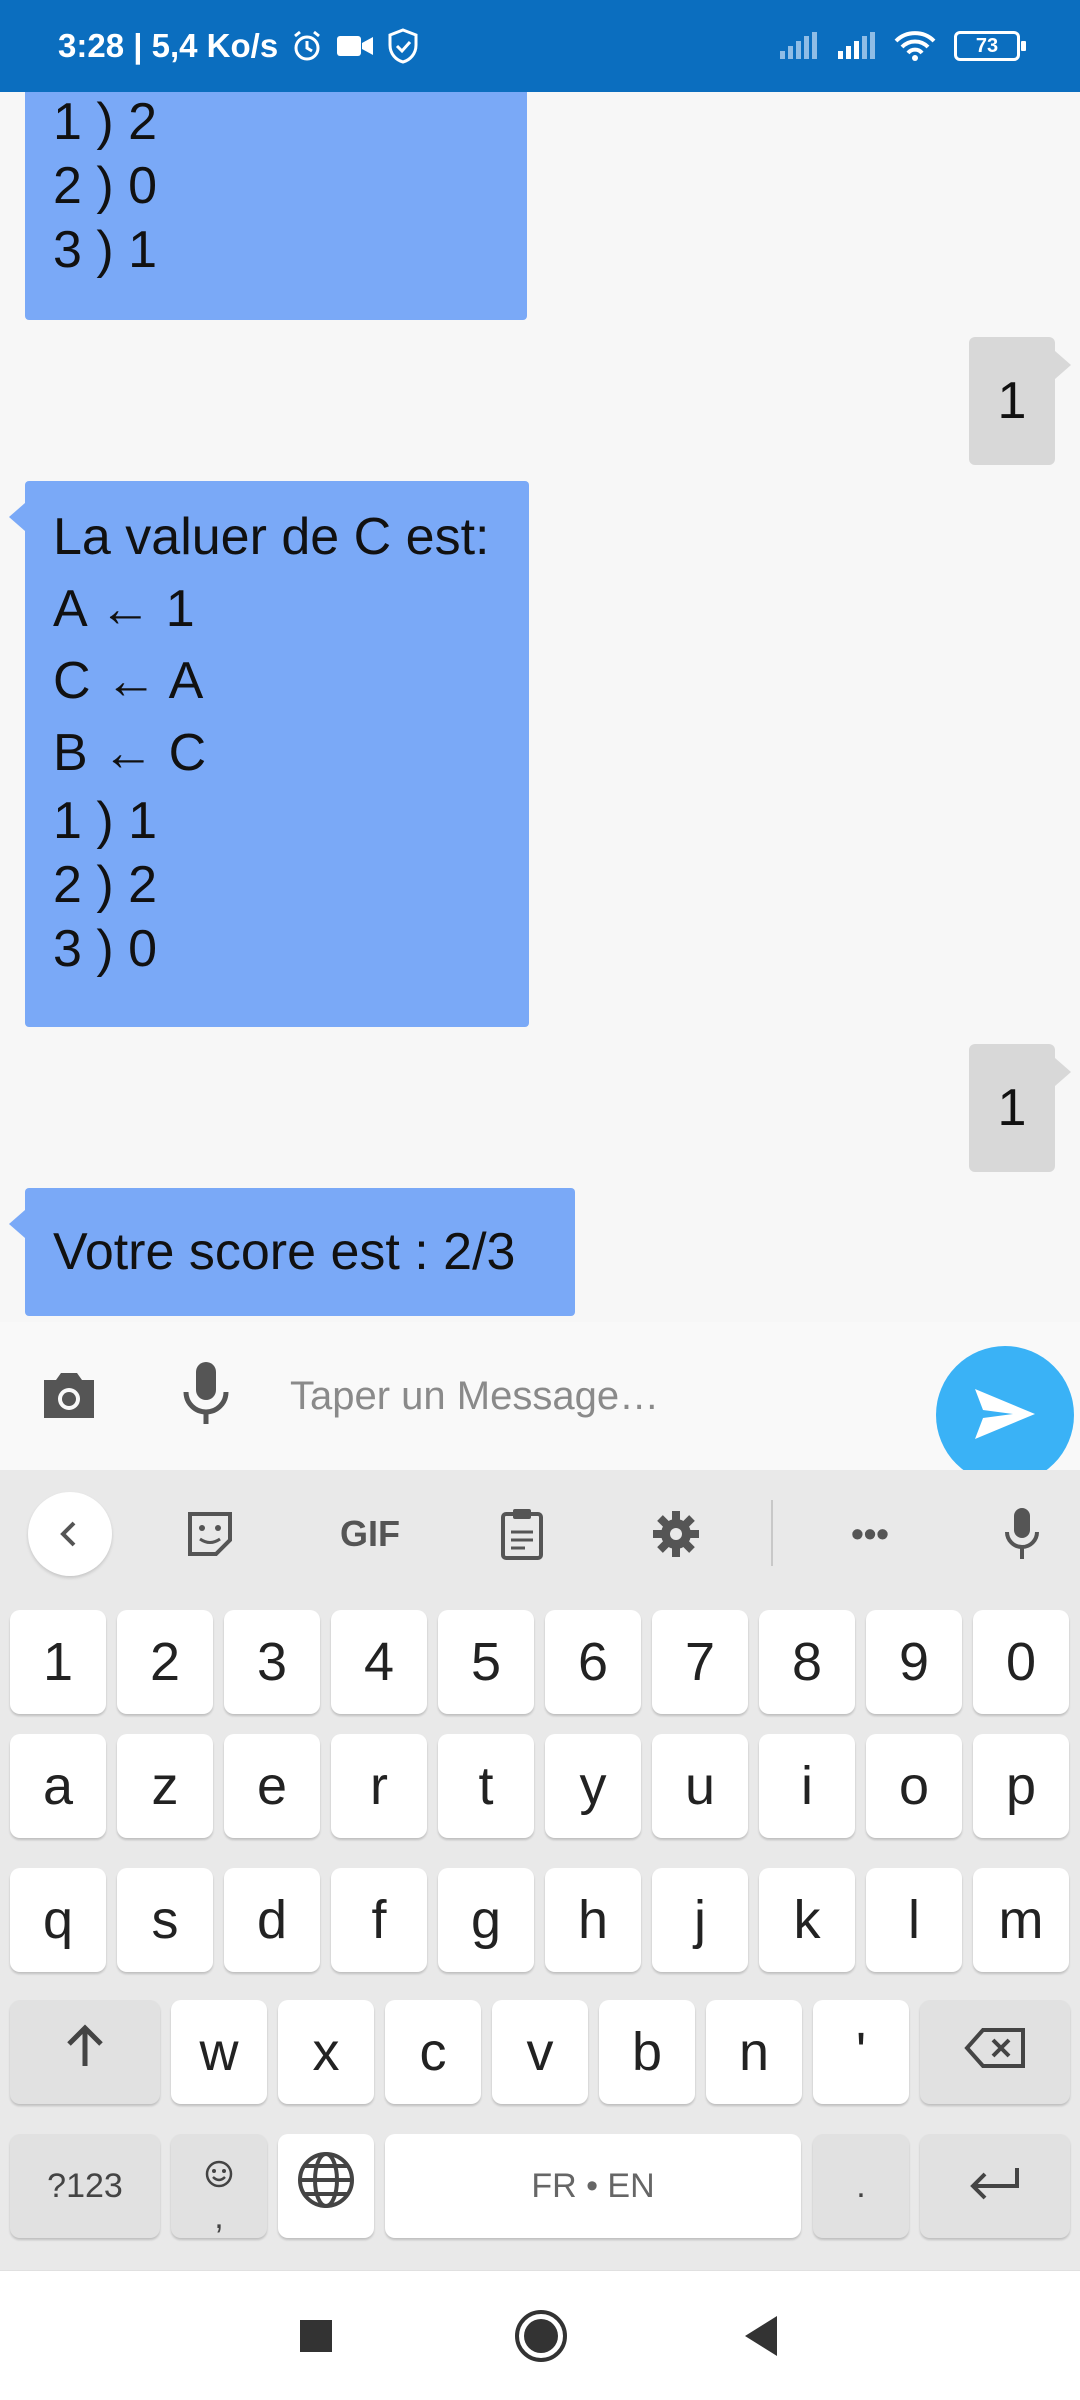 The height and width of the screenshot is (2400, 1080). What do you see at coordinates (69, 1395) in the screenshot?
I see `camera-icon` at bounding box center [69, 1395].